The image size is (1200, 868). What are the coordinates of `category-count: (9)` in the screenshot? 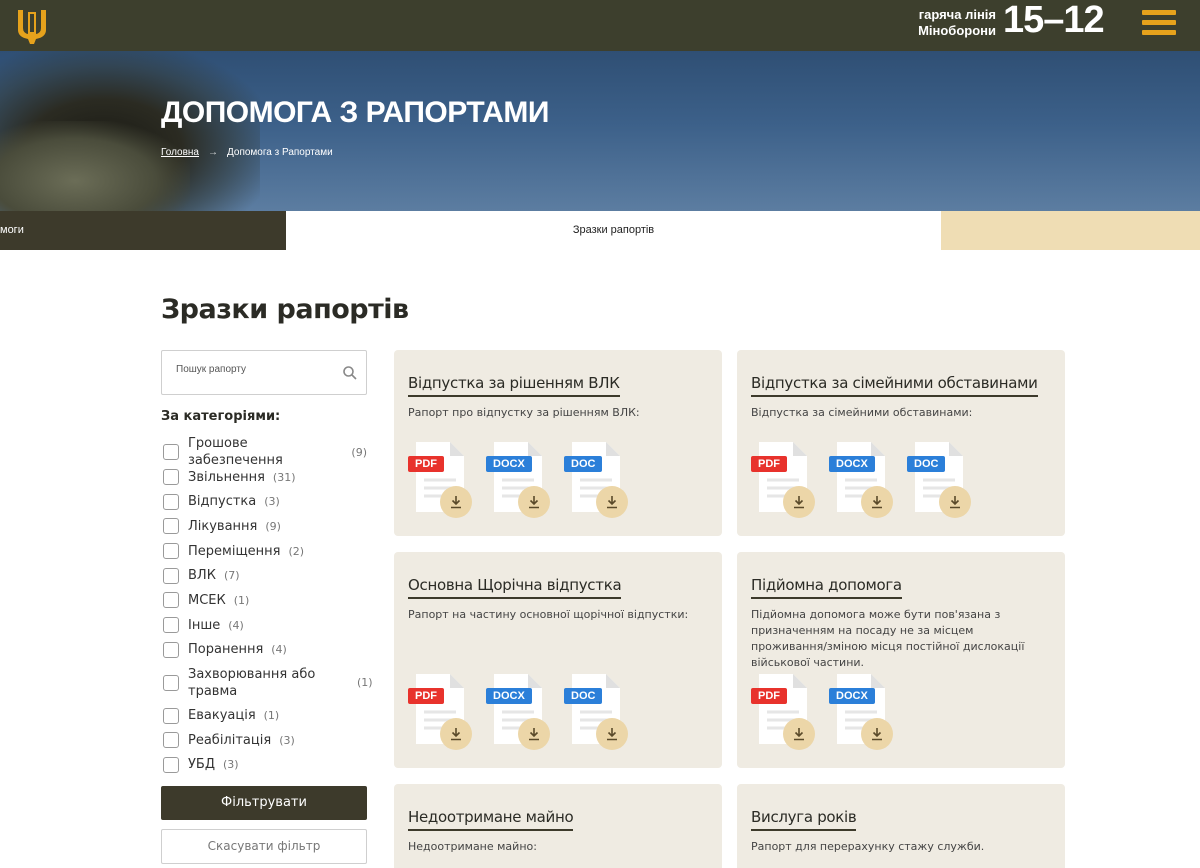 It's located at (359, 452).